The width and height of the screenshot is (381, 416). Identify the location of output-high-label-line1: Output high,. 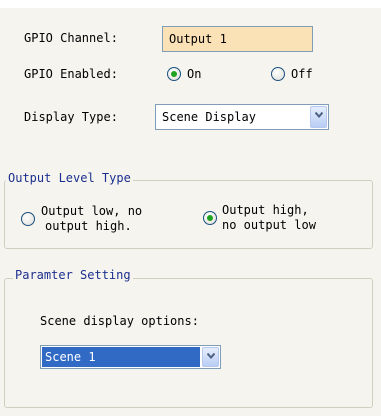
(265, 210).